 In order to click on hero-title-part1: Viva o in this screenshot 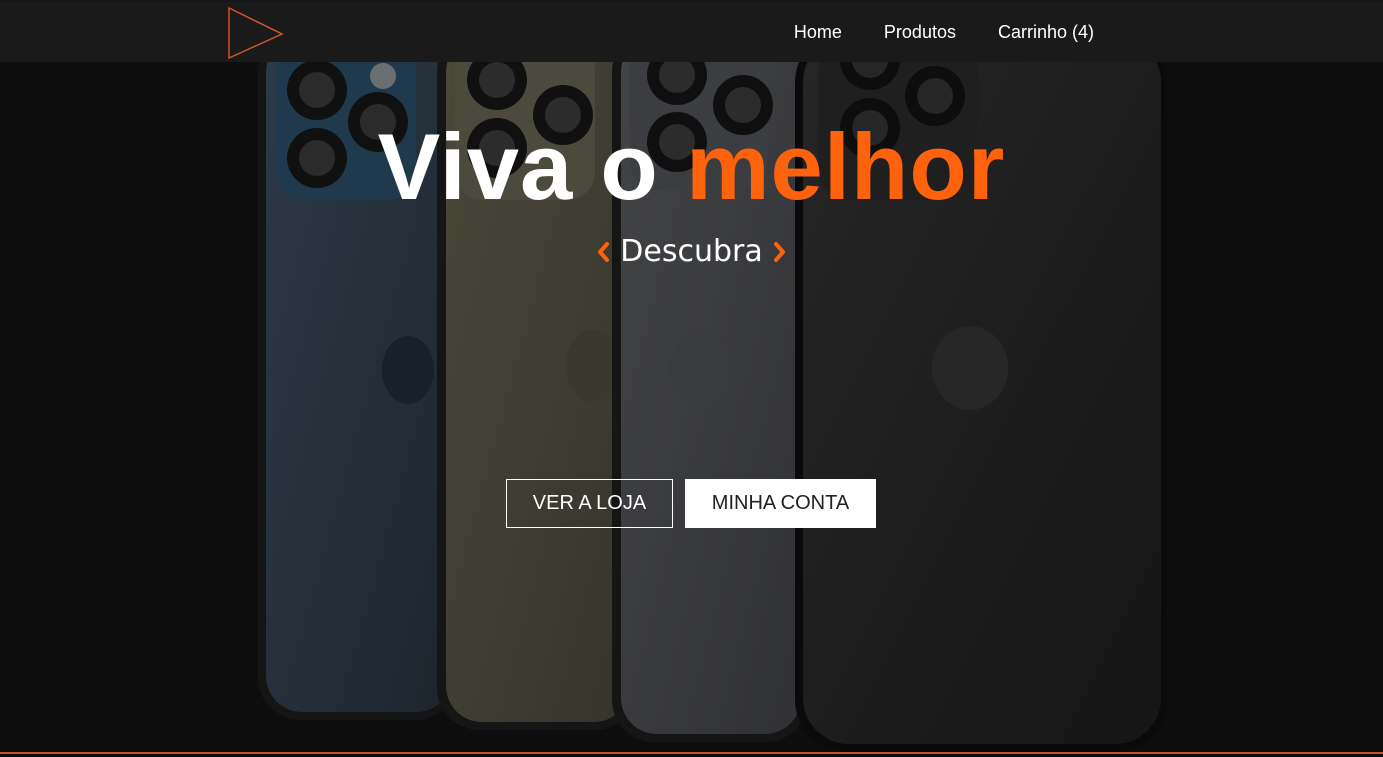, I will do `click(531, 166)`.